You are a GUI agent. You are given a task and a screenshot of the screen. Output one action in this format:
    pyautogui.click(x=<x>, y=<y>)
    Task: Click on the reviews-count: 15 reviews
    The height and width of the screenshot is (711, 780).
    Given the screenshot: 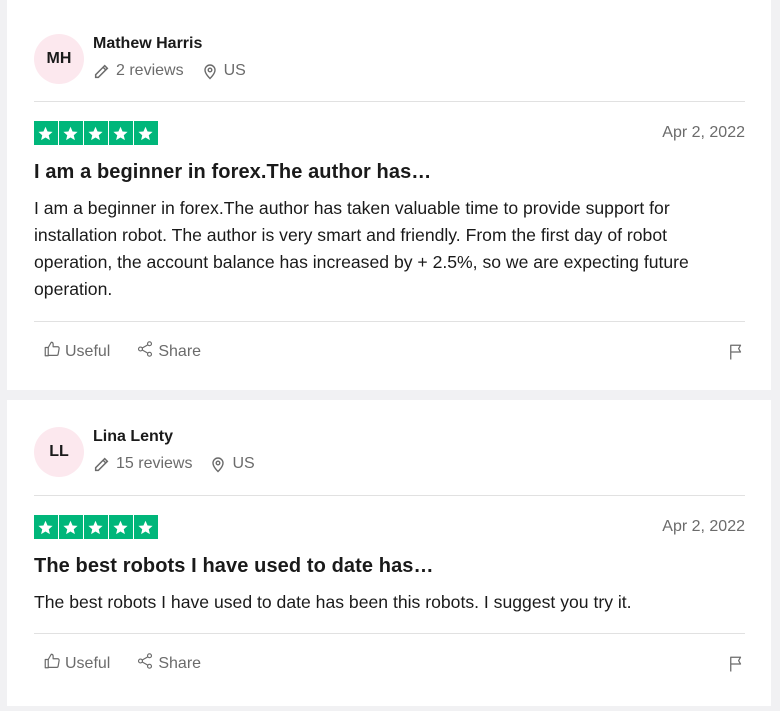 What is the action you would take?
    pyautogui.click(x=154, y=463)
    